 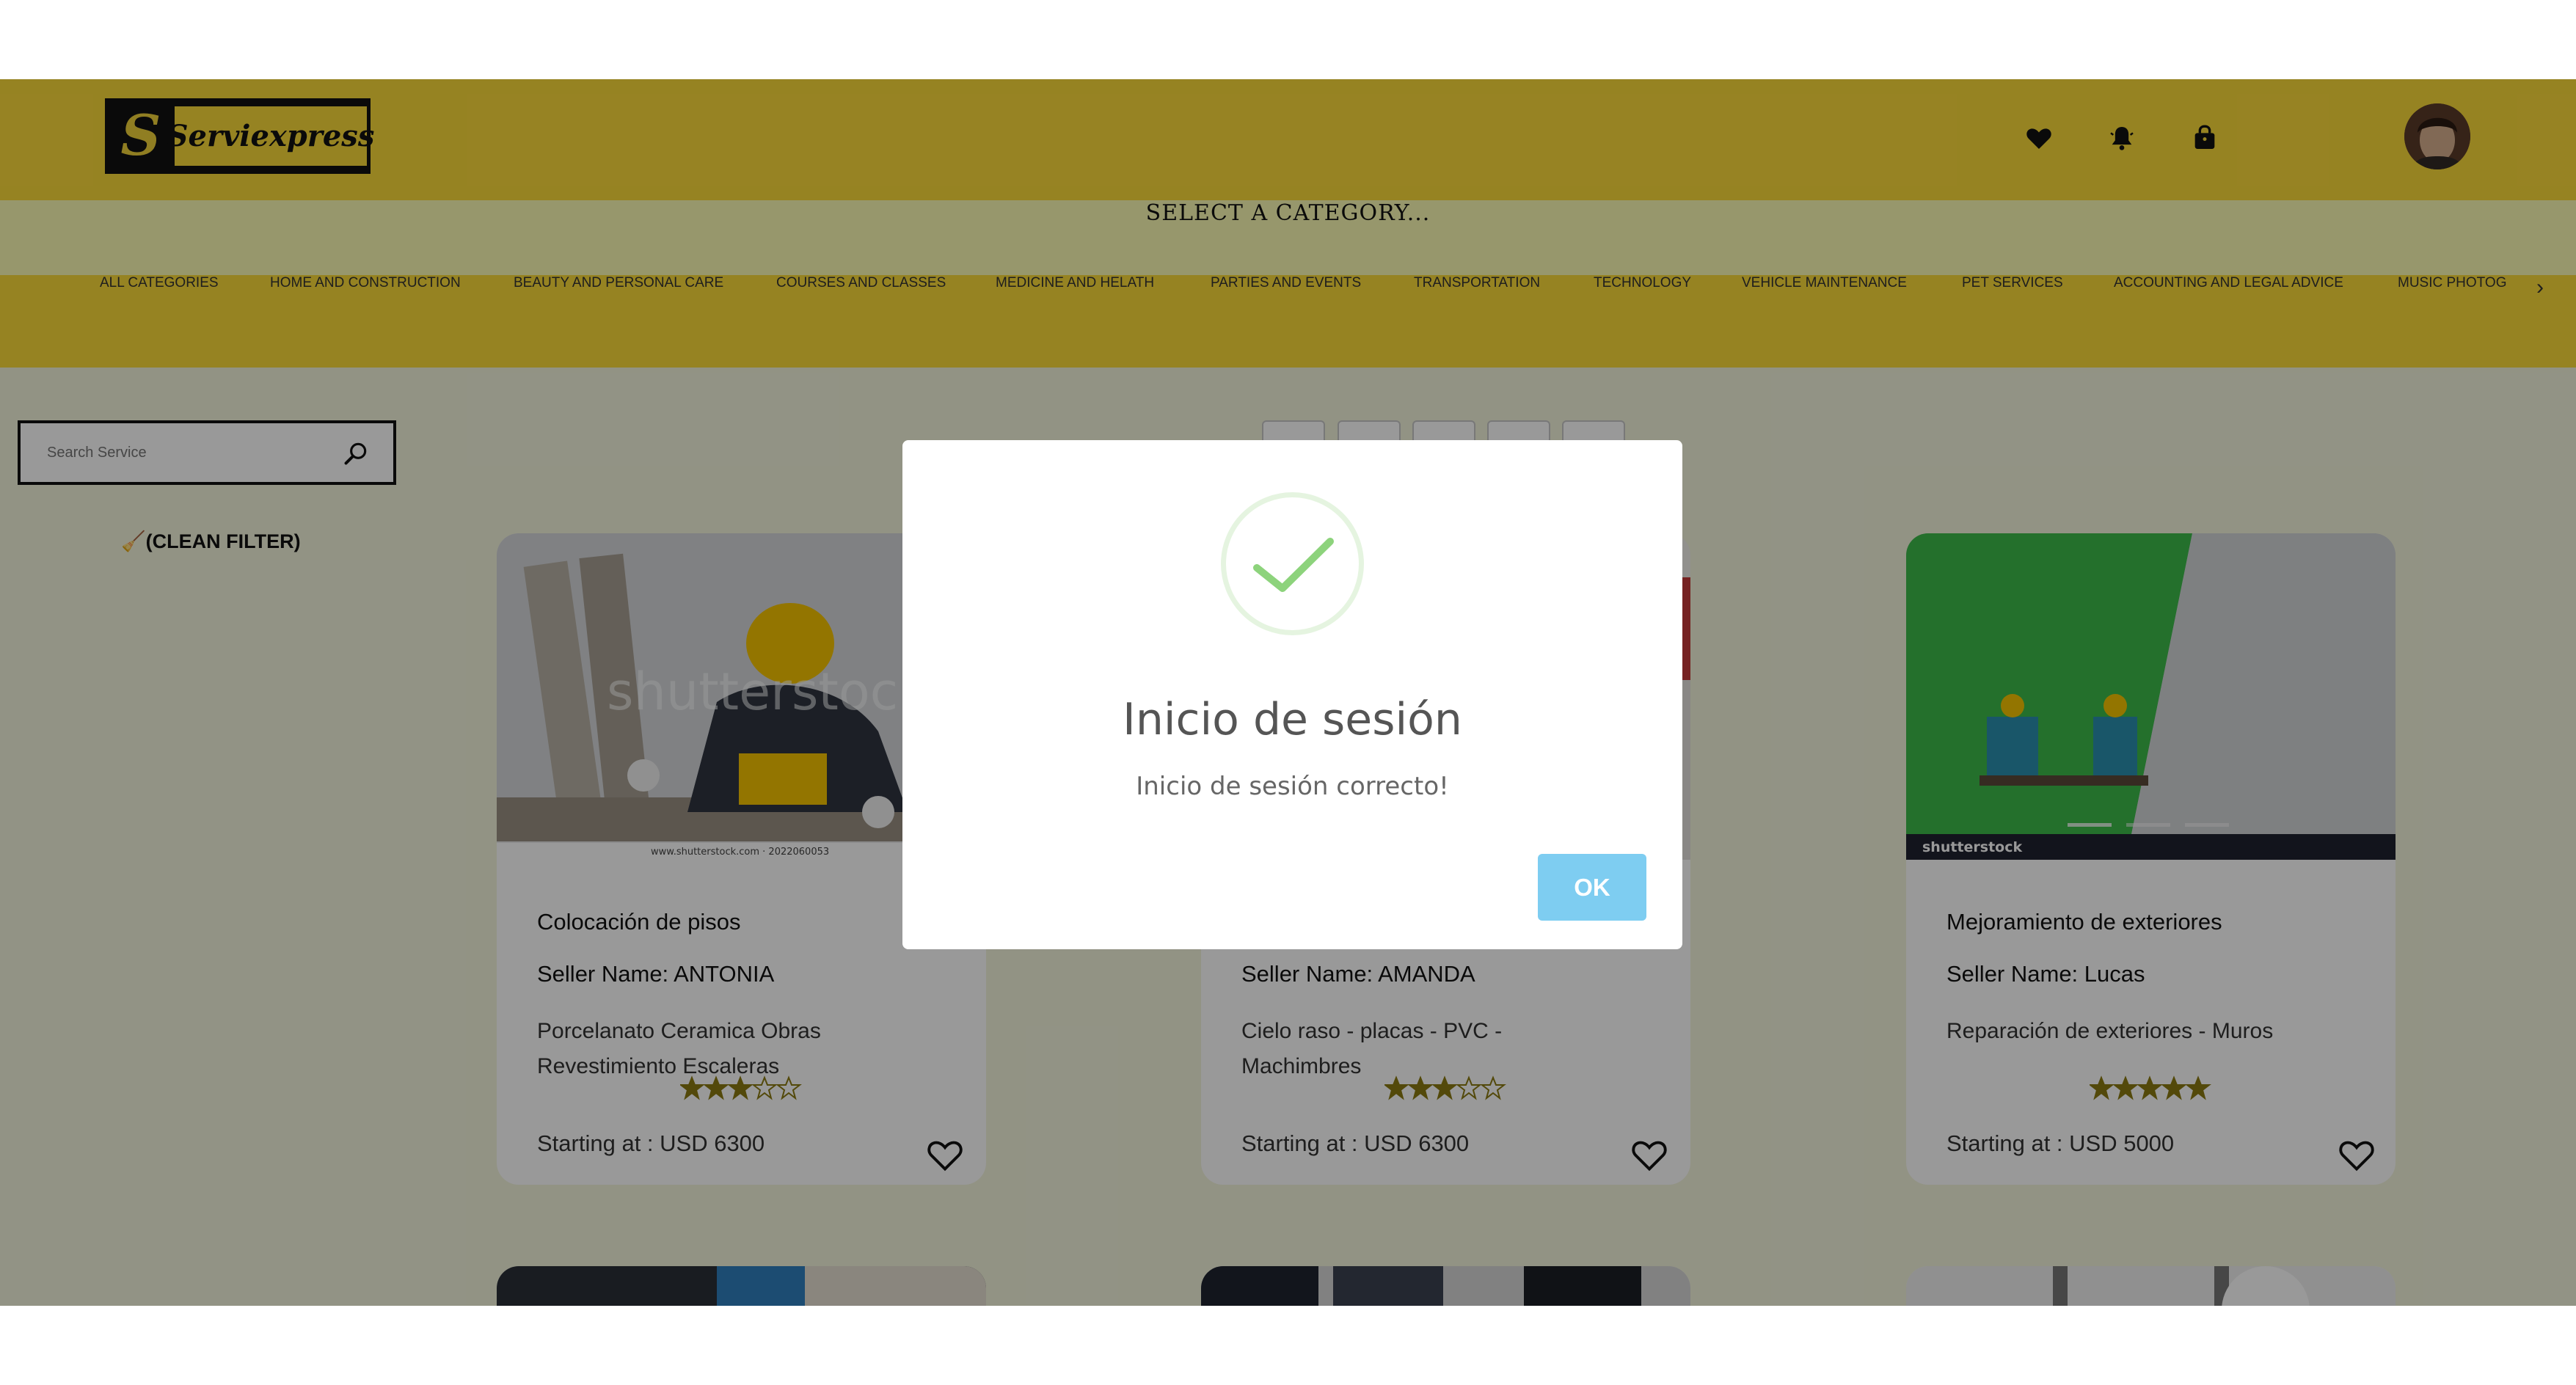 What do you see at coordinates (1293, 719) in the screenshot?
I see `dialog-title: Inicio de sesión` at bounding box center [1293, 719].